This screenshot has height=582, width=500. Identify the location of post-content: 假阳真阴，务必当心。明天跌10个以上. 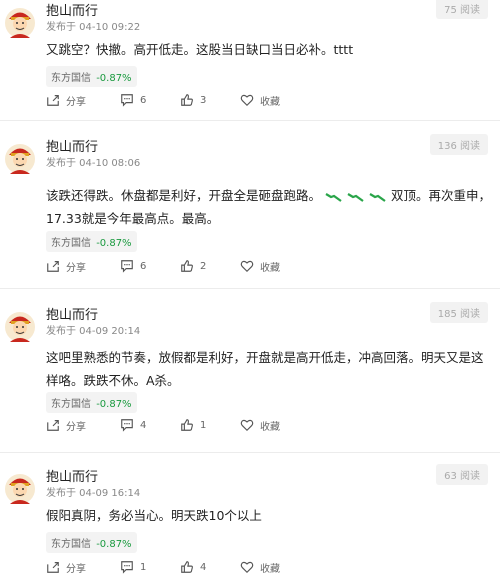
(269, 515).